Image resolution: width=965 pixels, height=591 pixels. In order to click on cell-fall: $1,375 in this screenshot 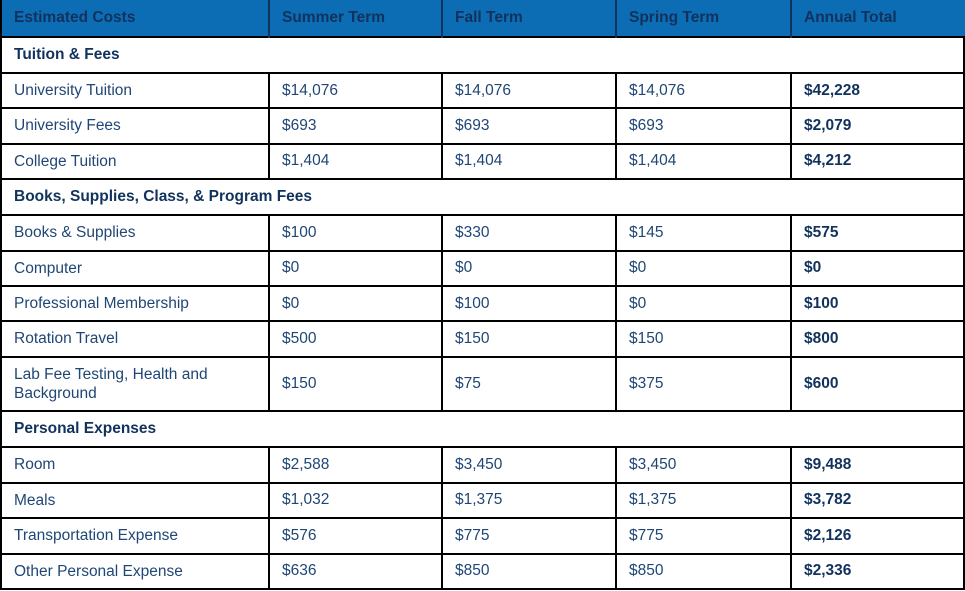, I will do `click(529, 501)`.